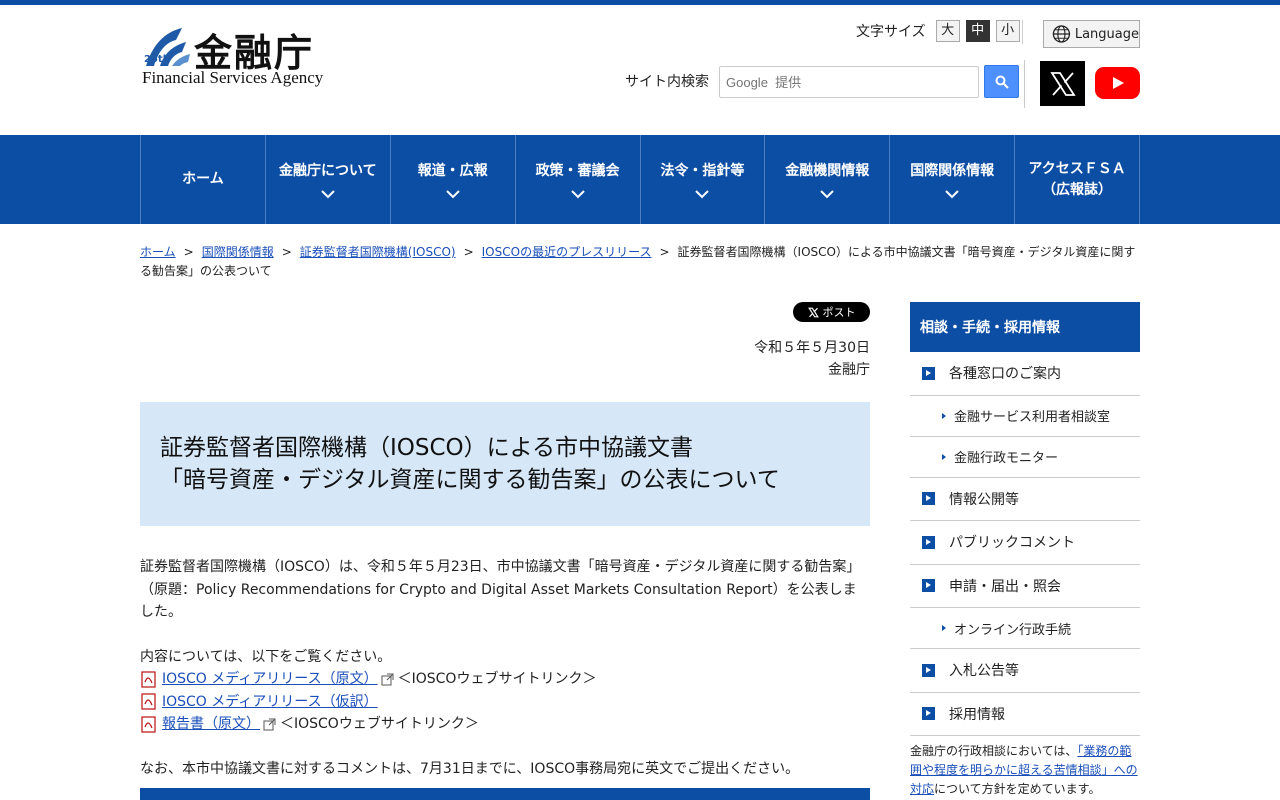  I want to click on sidebar-item-label: パブリックコメント, so click(1012, 543).